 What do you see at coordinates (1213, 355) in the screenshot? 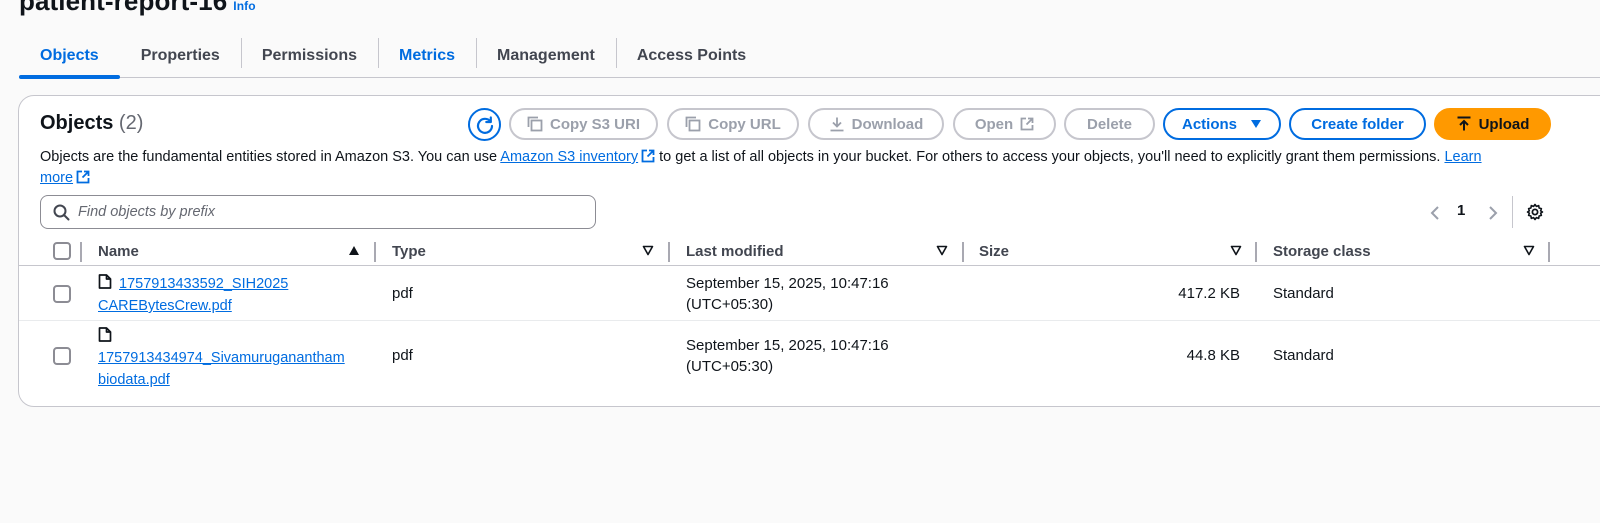
I see `size-cell: 44.8 KB` at bounding box center [1213, 355].